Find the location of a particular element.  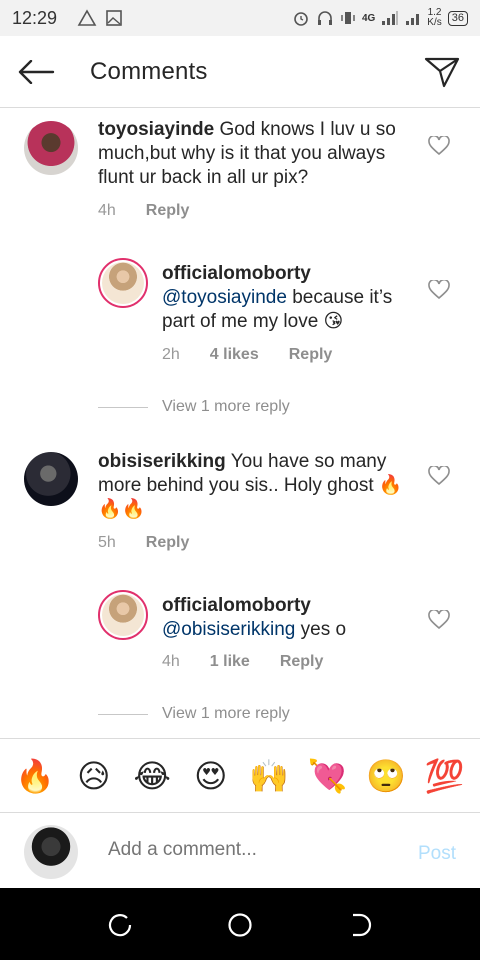

comment-username: toyosiayinde is located at coordinates (156, 129).